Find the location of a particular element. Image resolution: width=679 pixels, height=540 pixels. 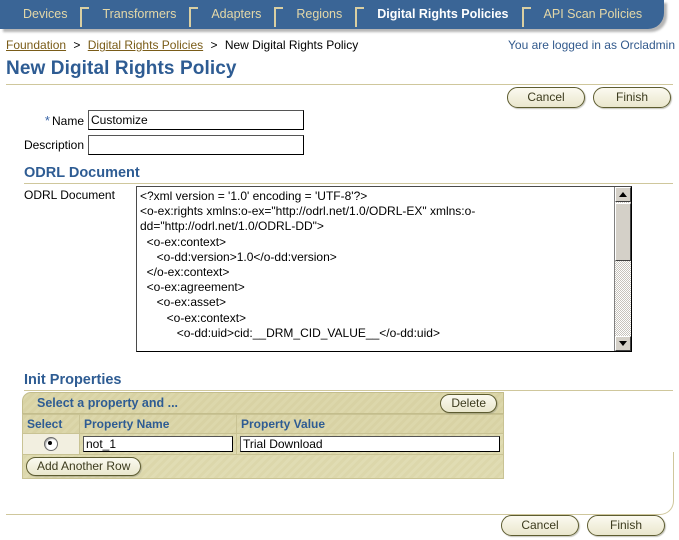

property-value-input is located at coordinates (370, 444).